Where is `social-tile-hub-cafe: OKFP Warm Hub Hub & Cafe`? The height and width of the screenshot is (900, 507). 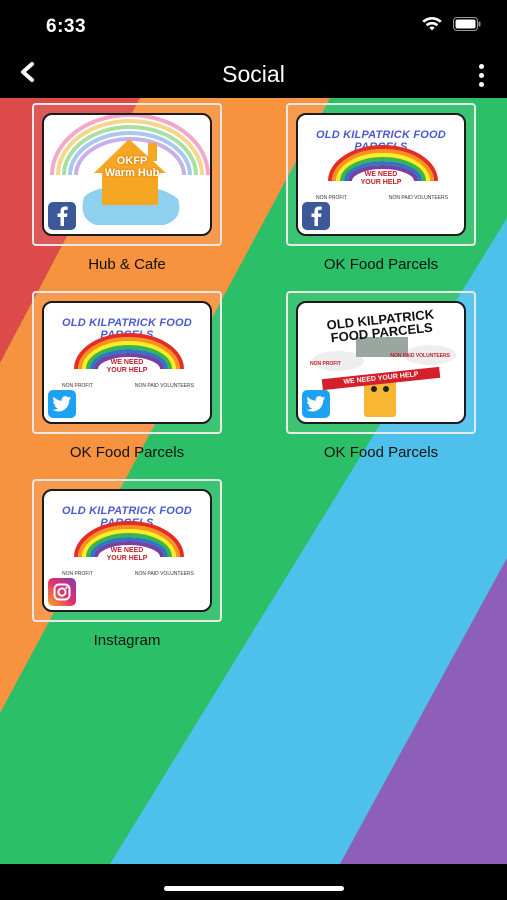
social-tile-hub-cafe: OKFP Warm Hub Hub & Cafe is located at coordinates (127, 188).